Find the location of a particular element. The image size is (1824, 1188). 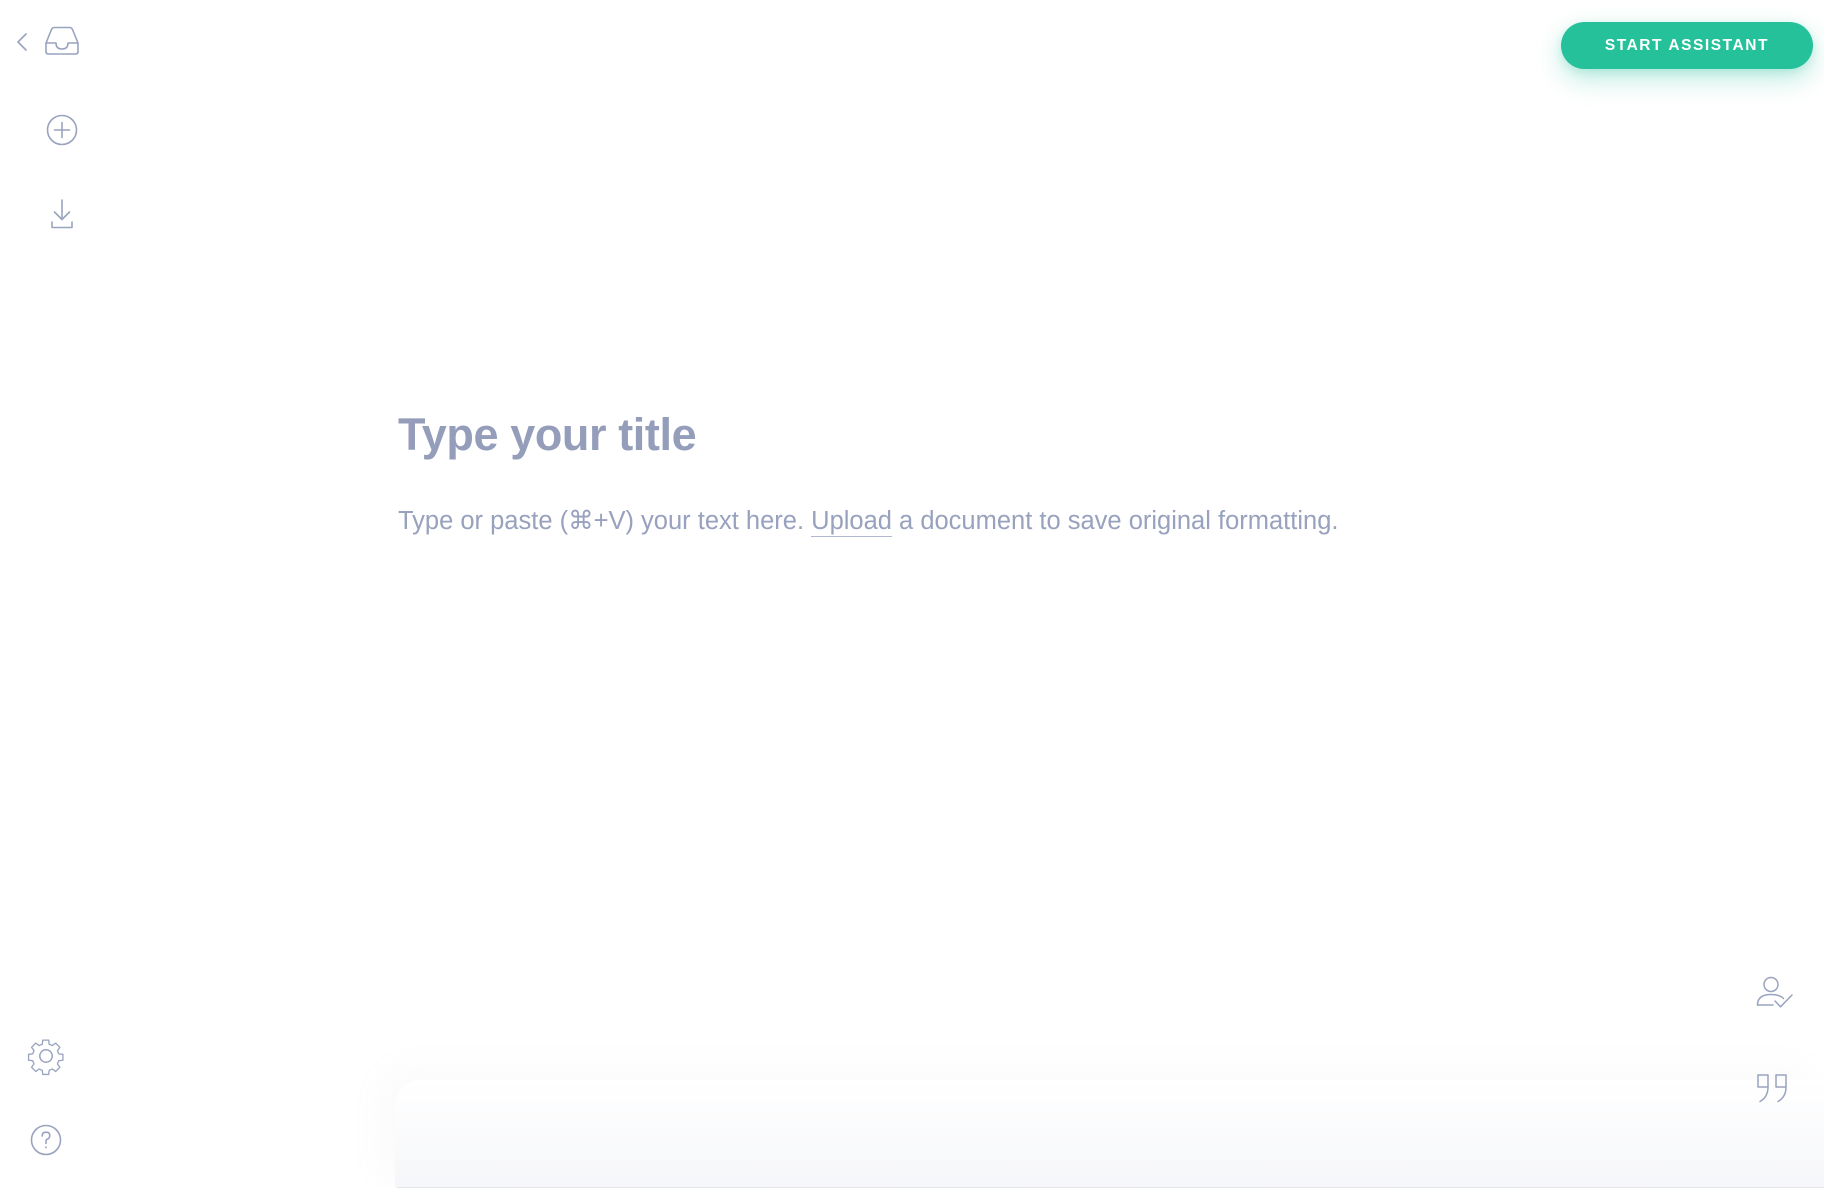

download-icon is located at coordinates (62, 214).